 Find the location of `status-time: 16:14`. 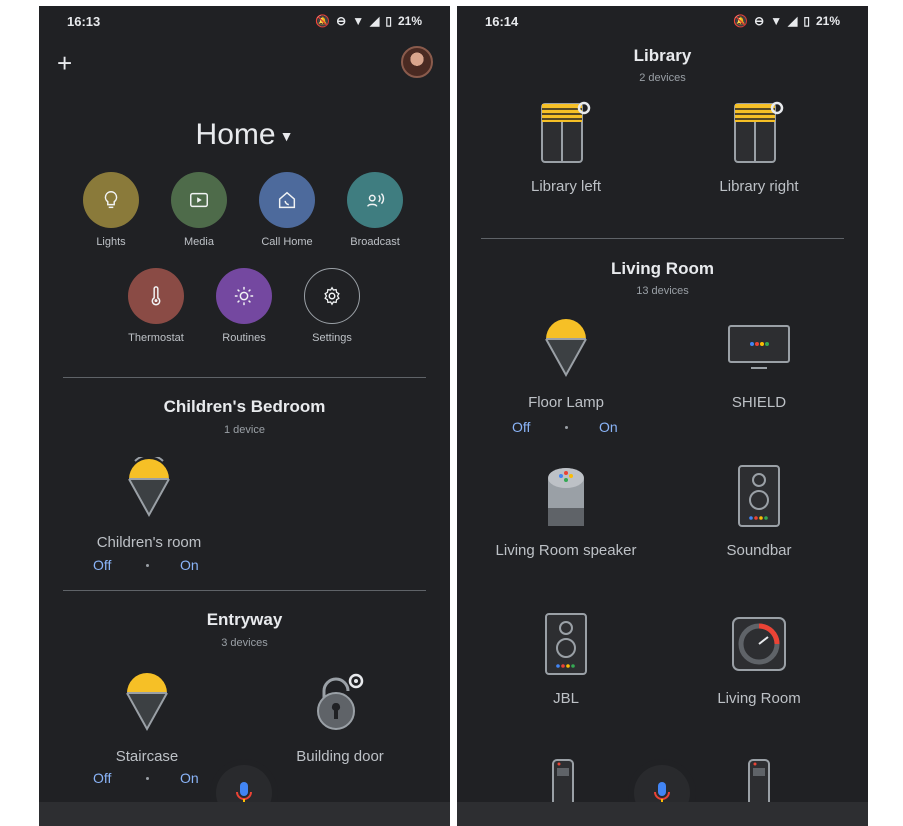

status-time: 16:14 is located at coordinates (502, 21).